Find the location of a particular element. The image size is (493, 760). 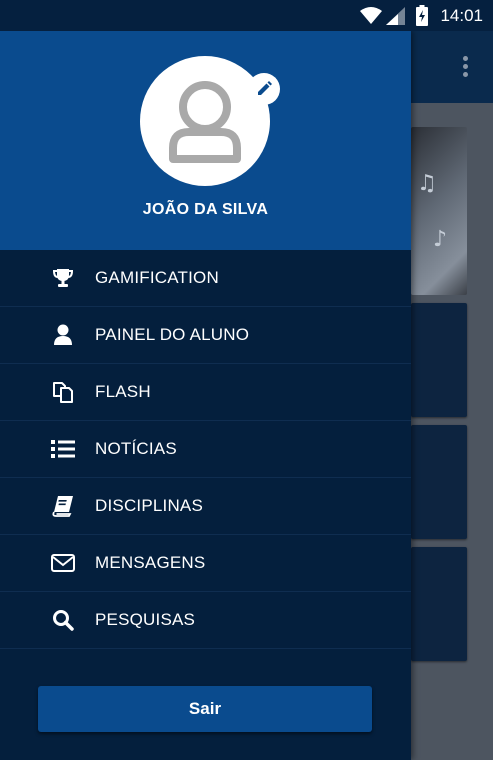

menu-item-label: MENSAGENS is located at coordinates (150, 562).